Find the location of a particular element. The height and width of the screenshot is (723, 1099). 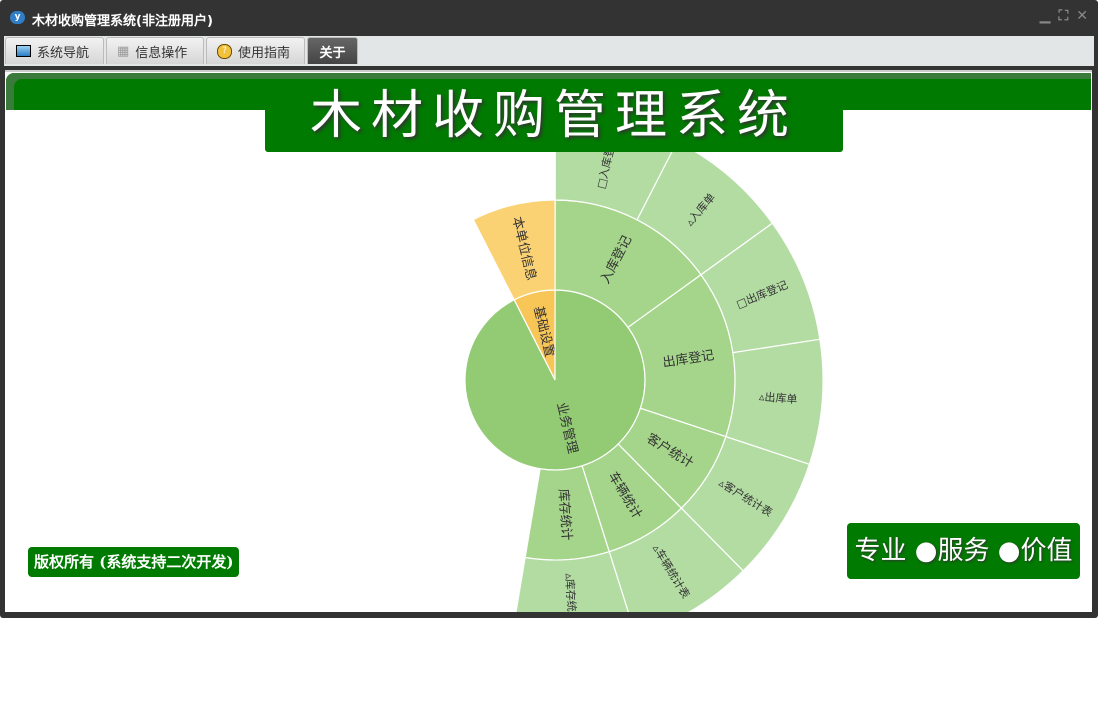

restore-icon: ⛶ is located at coordinates (1063, 16).